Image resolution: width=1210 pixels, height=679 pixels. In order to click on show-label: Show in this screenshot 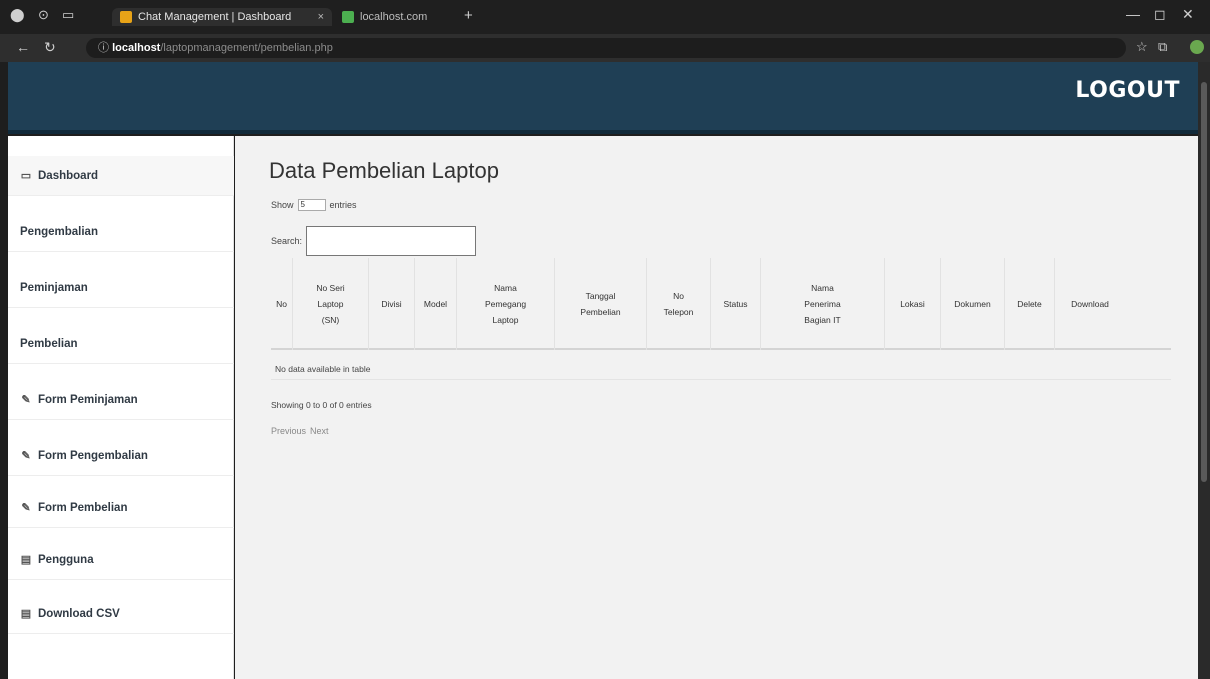, I will do `click(282, 205)`.